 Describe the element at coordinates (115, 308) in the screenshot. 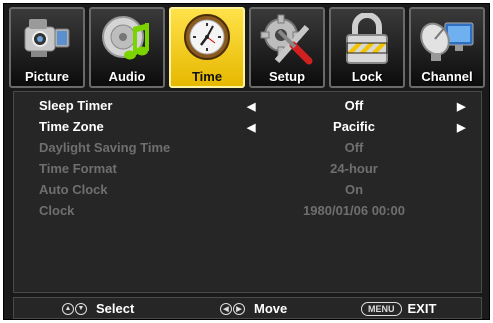

I see `help-select-label: Select` at that location.